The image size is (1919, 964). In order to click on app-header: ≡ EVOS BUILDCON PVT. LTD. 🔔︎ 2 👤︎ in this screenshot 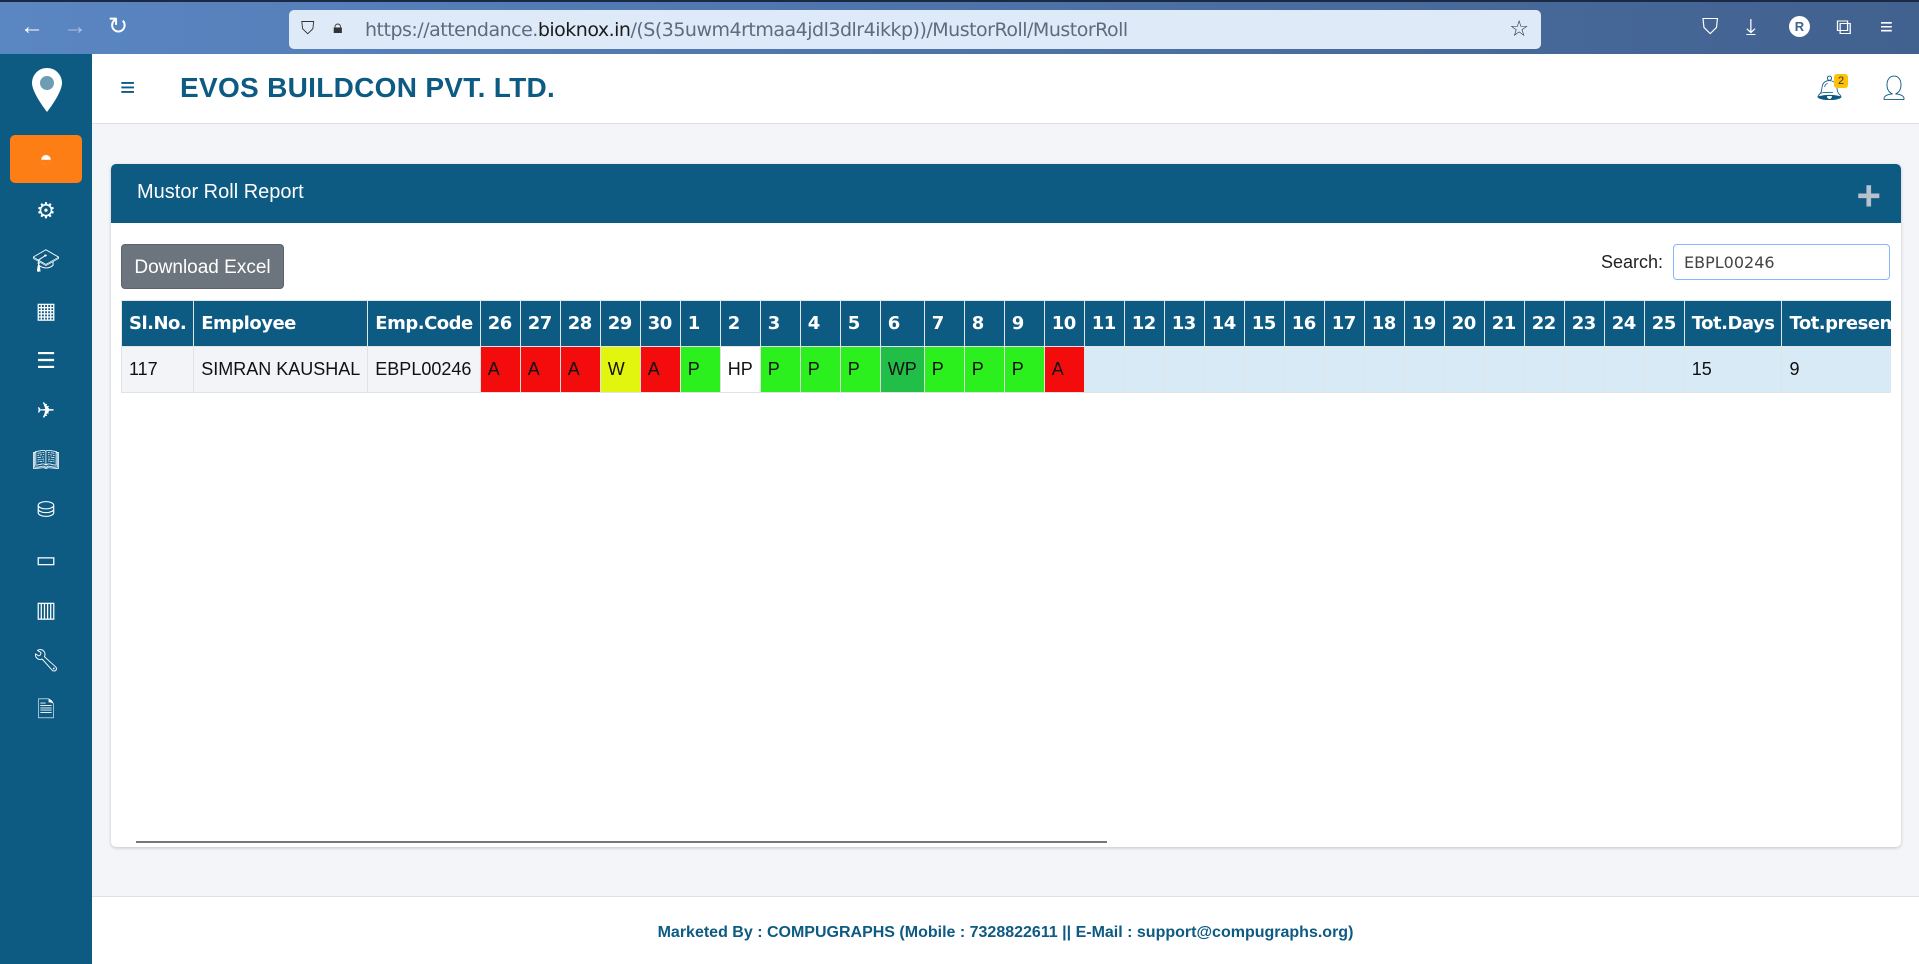, I will do `click(1005, 89)`.